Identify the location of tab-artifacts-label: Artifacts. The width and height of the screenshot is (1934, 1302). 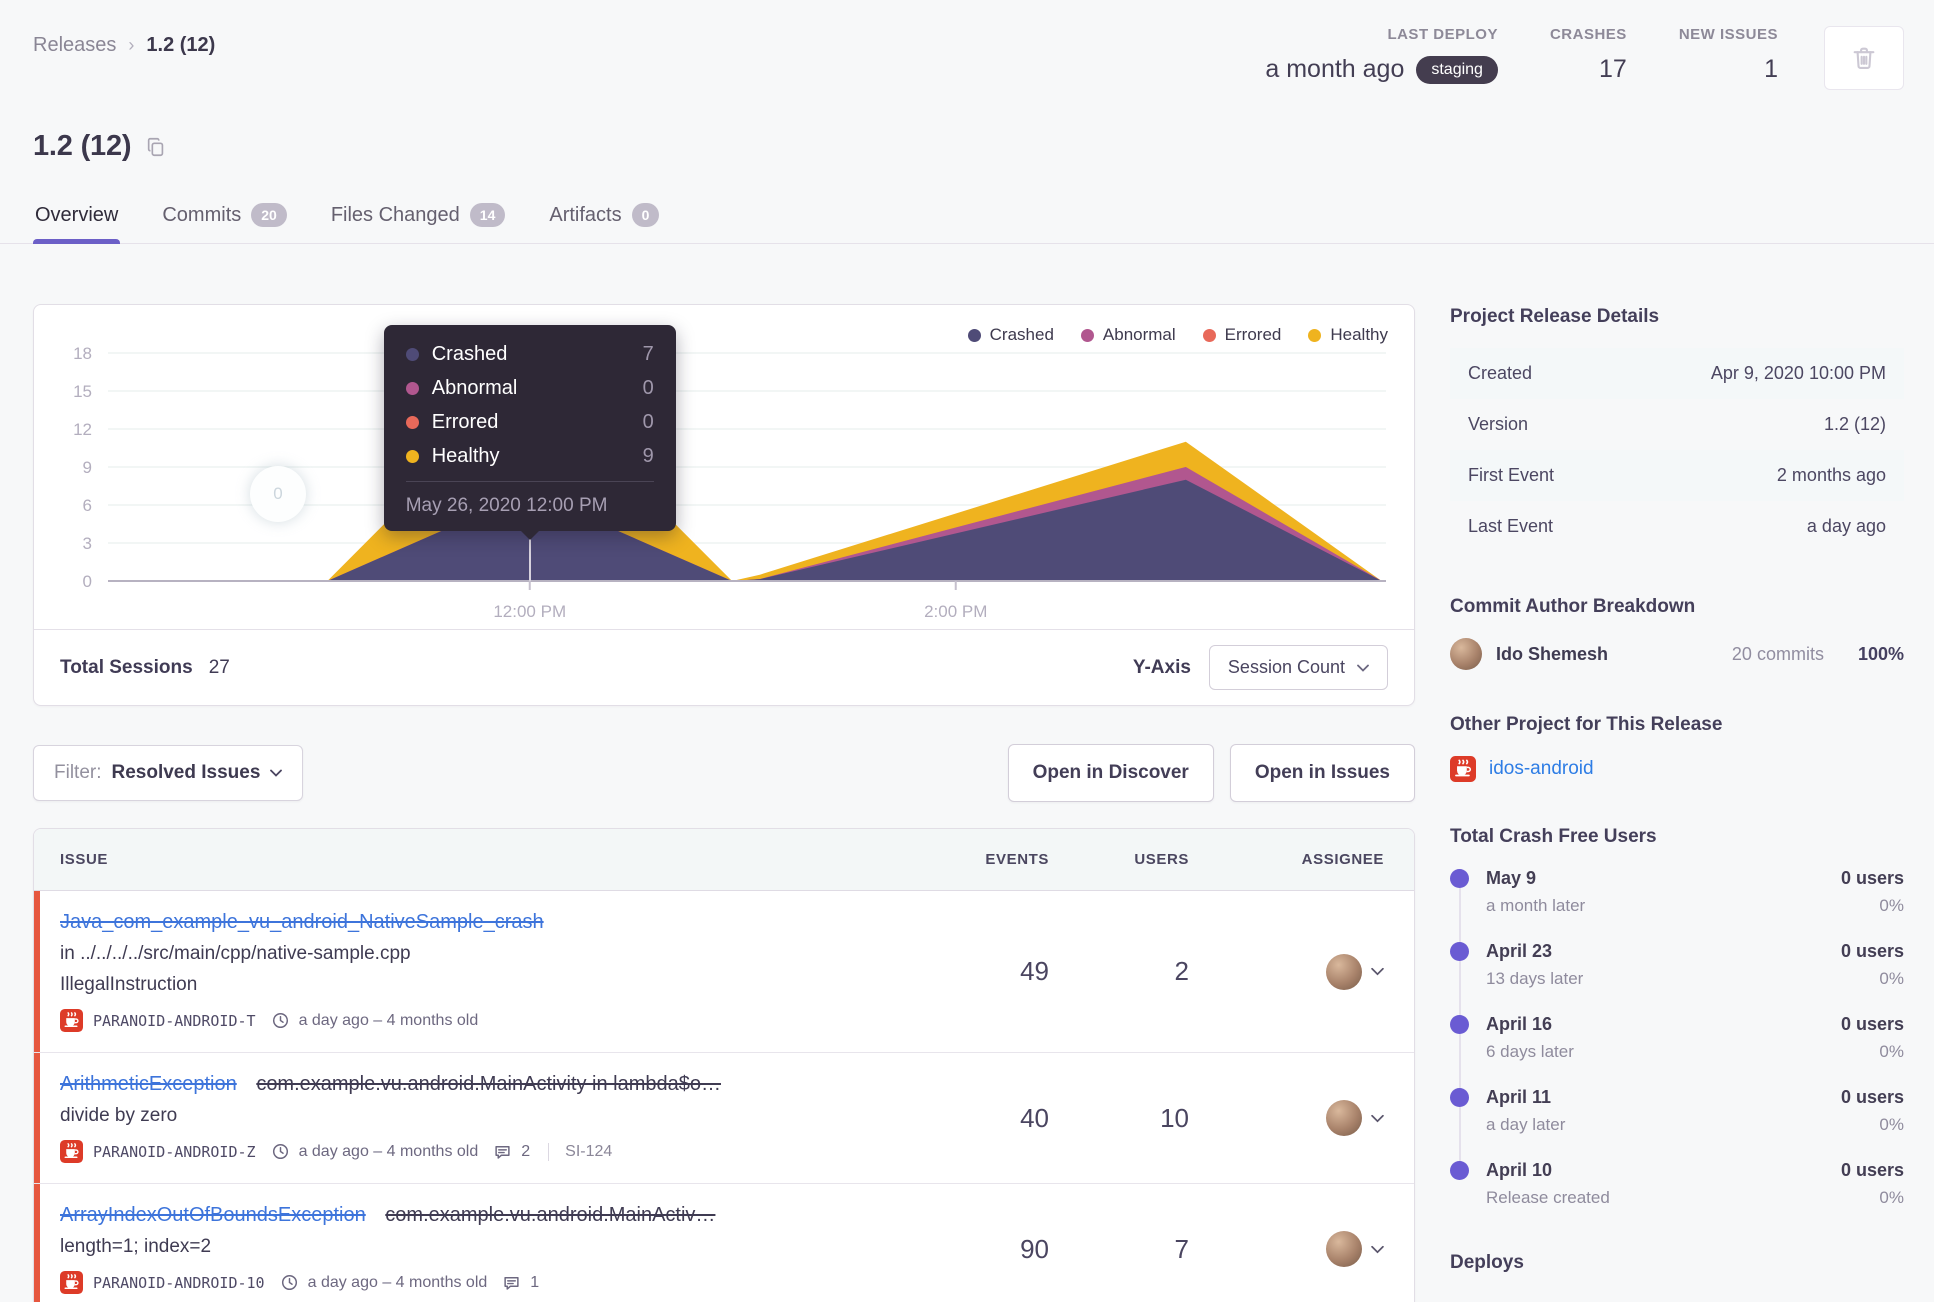
(585, 214).